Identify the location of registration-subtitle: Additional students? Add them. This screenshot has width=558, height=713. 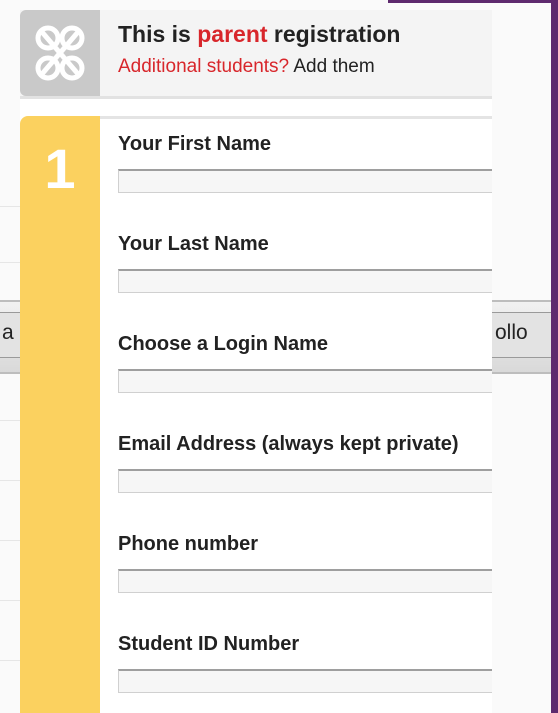
(246, 67).